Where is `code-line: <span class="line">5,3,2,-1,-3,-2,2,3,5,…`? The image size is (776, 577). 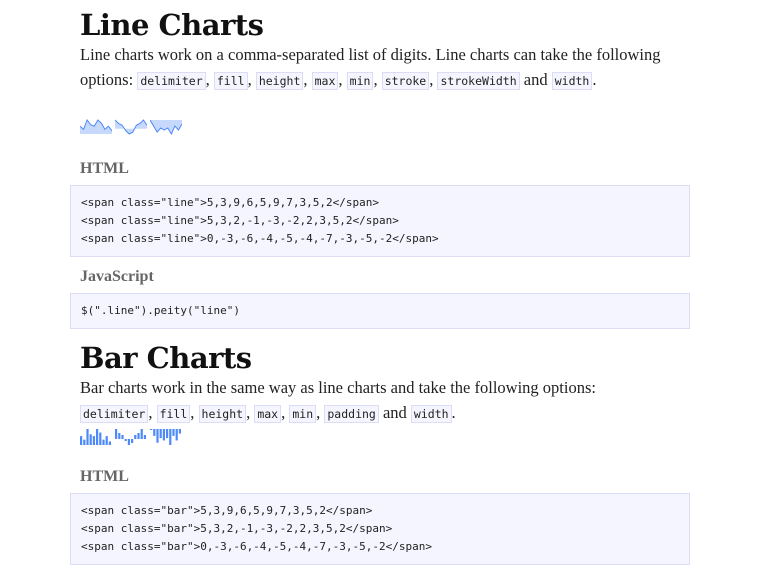 code-line: <span class="line">5,3,2,-1,-3,-2,2,3,5,… is located at coordinates (240, 220).